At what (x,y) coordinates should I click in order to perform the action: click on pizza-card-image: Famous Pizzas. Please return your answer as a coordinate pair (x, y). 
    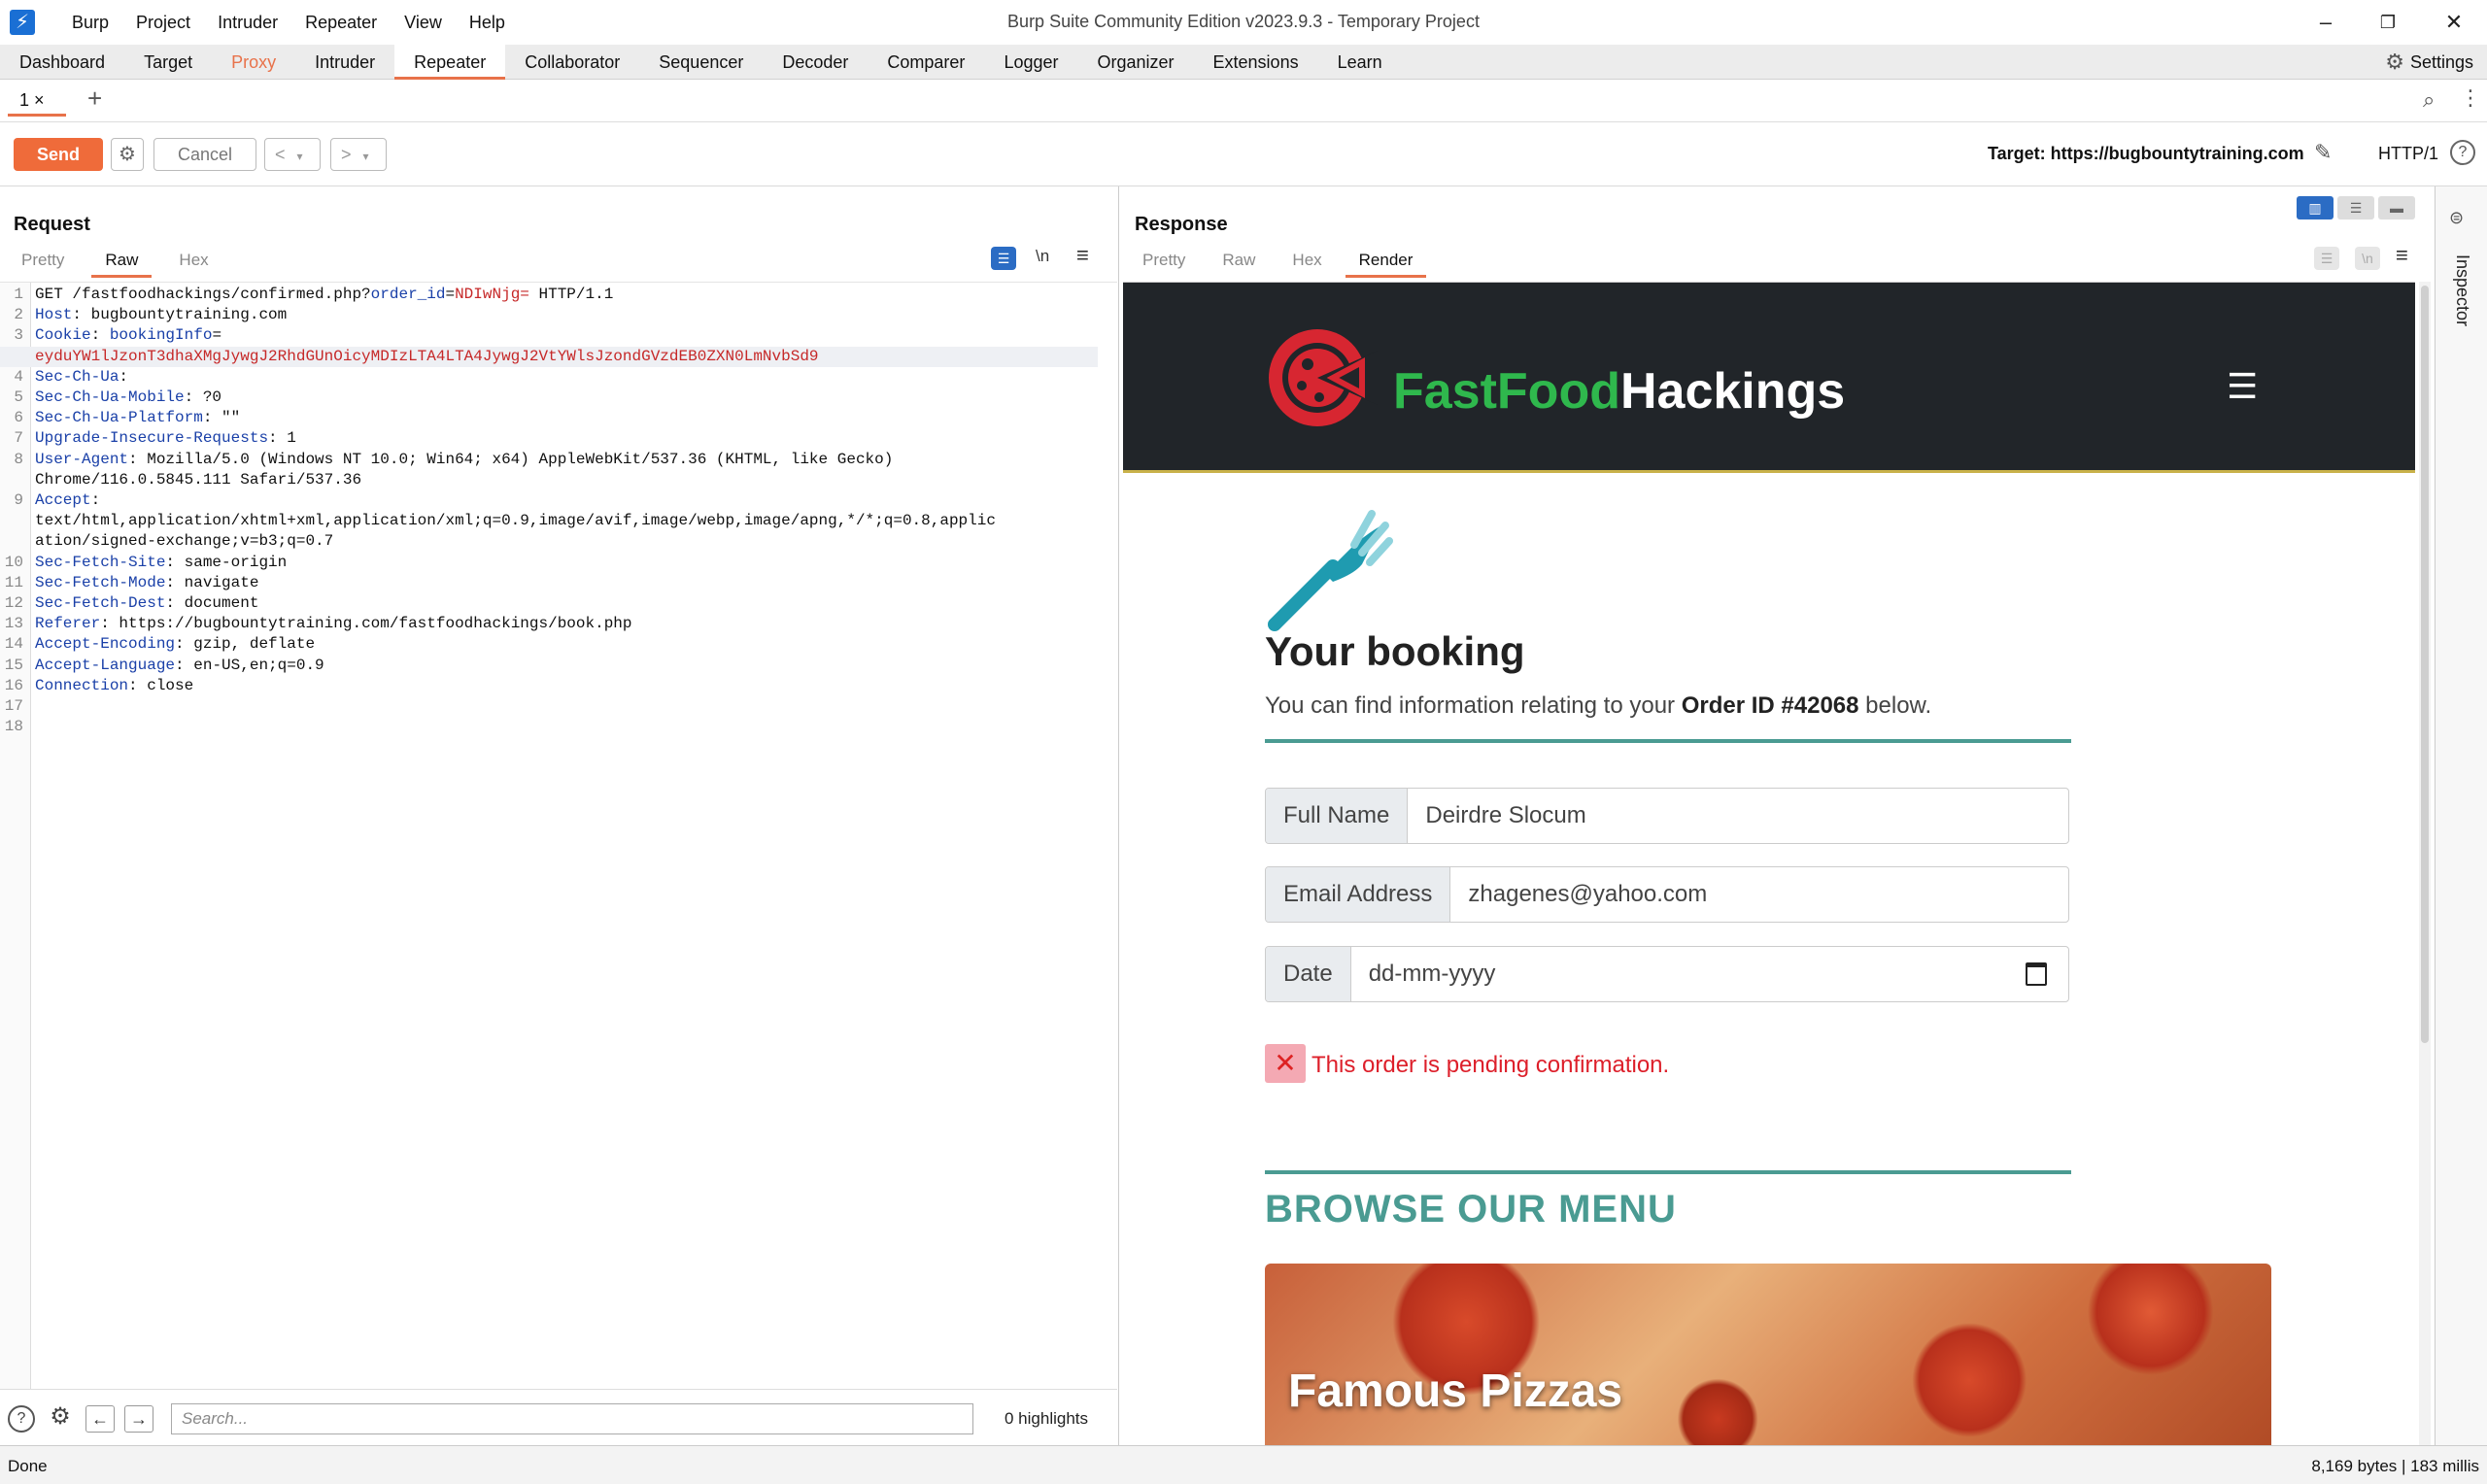
    Looking at the image, I should click on (1768, 1354).